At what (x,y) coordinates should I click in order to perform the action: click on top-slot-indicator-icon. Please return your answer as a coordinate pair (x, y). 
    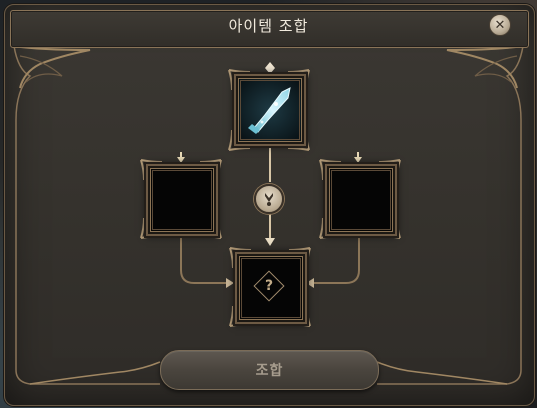
    Looking at the image, I should click on (270, 68).